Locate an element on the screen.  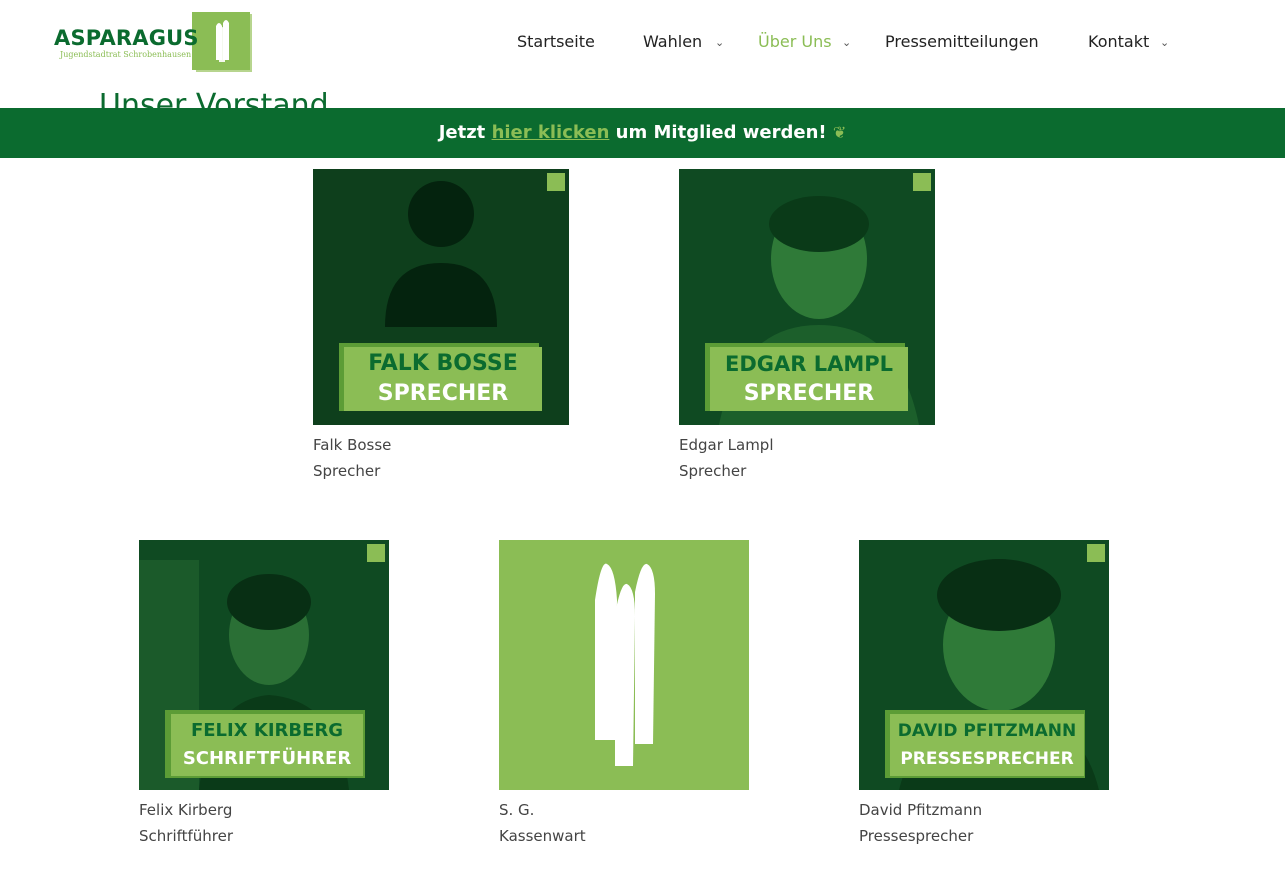
member-role: Schriftführer is located at coordinates (186, 836).